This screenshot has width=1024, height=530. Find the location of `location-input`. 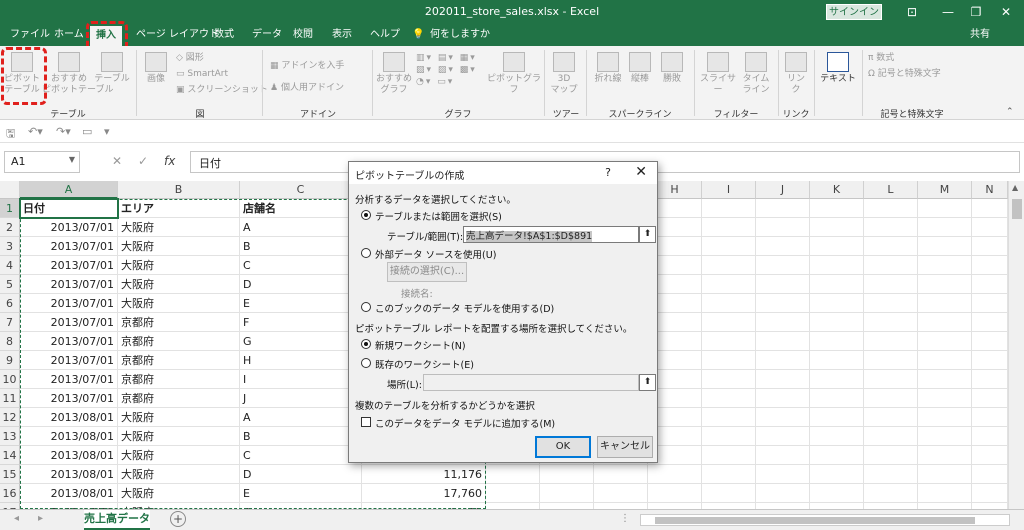

location-input is located at coordinates (531, 382).